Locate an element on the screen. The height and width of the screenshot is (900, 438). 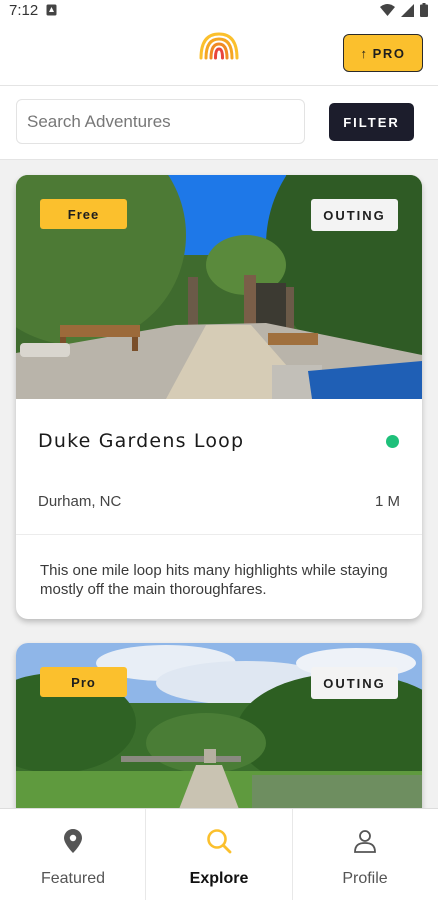
price-badge: Pro is located at coordinates (83, 682).